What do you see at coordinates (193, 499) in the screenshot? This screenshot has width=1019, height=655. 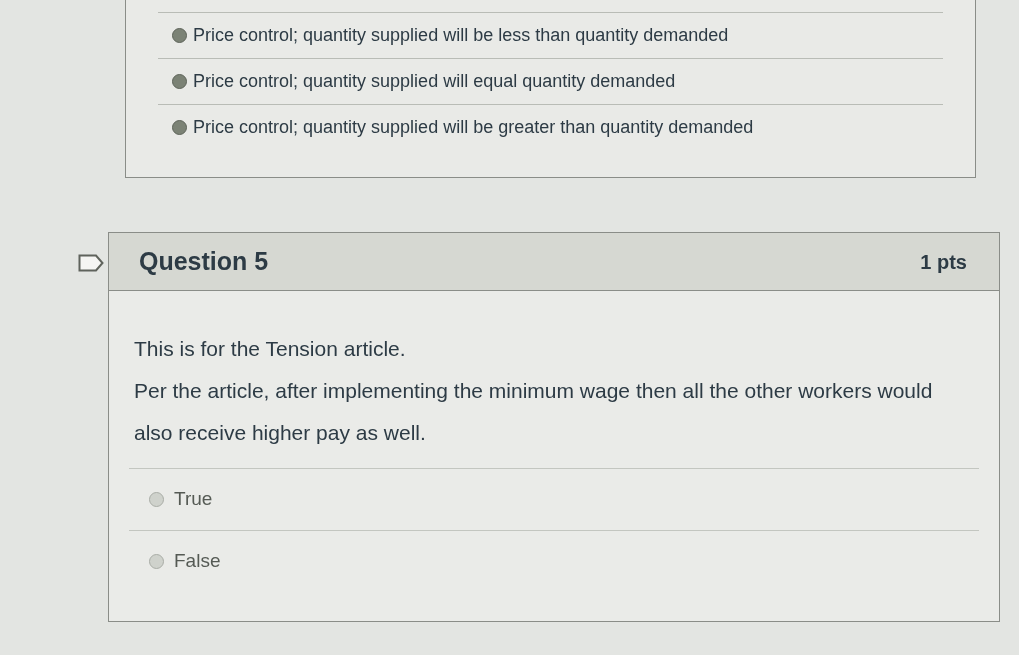 I see `answer-label: True` at bounding box center [193, 499].